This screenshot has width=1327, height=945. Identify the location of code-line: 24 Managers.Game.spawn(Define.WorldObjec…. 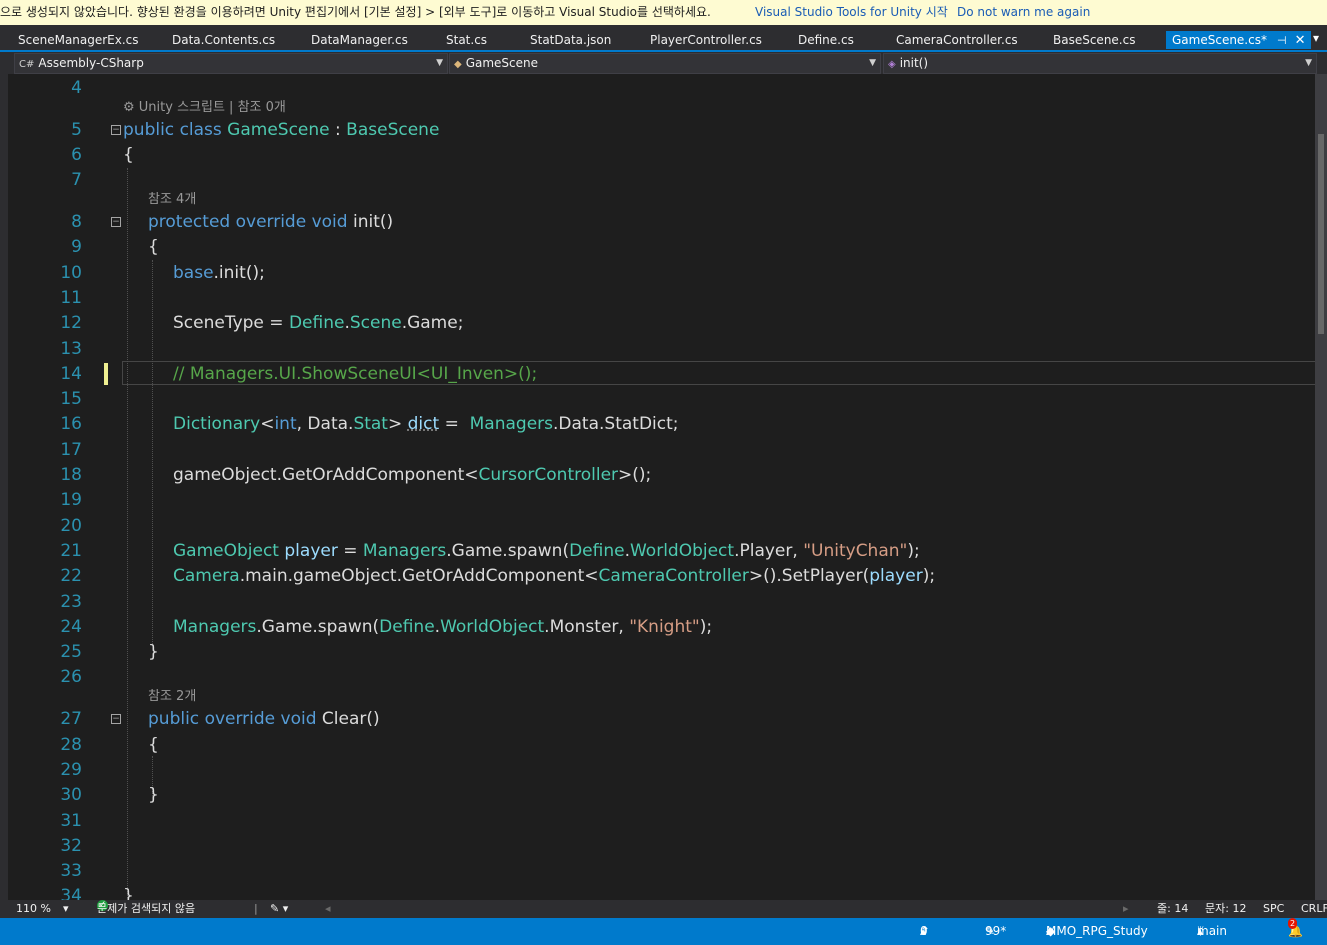
(672, 627).